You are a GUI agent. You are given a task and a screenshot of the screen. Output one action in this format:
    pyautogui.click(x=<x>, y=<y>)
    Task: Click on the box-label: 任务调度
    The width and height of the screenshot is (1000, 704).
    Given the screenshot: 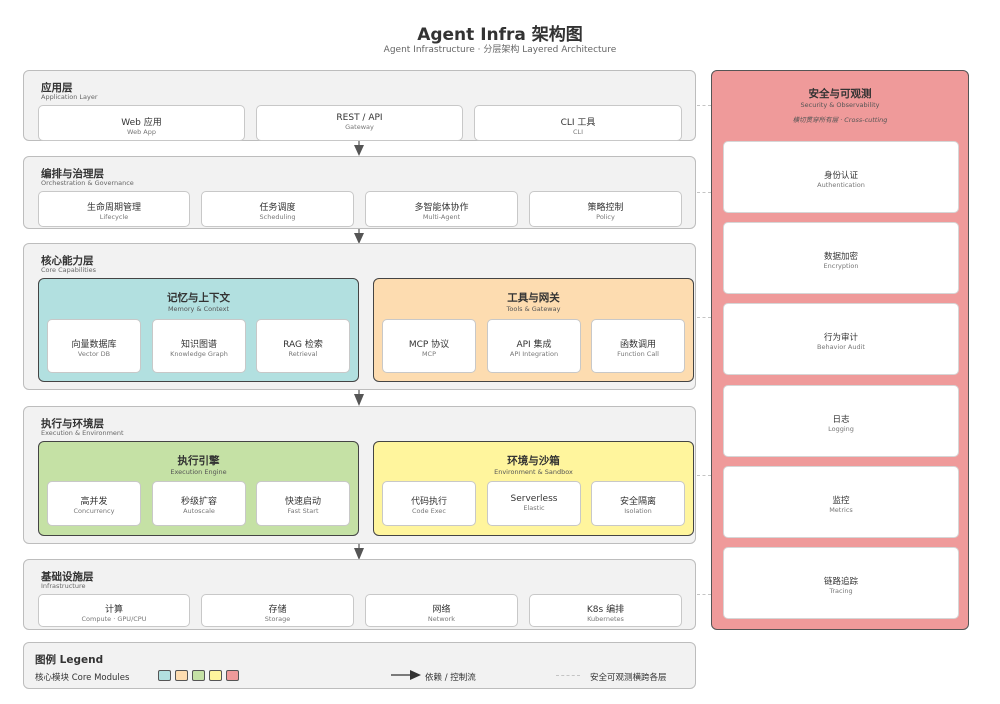 What is the action you would take?
    pyautogui.click(x=277, y=208)
    